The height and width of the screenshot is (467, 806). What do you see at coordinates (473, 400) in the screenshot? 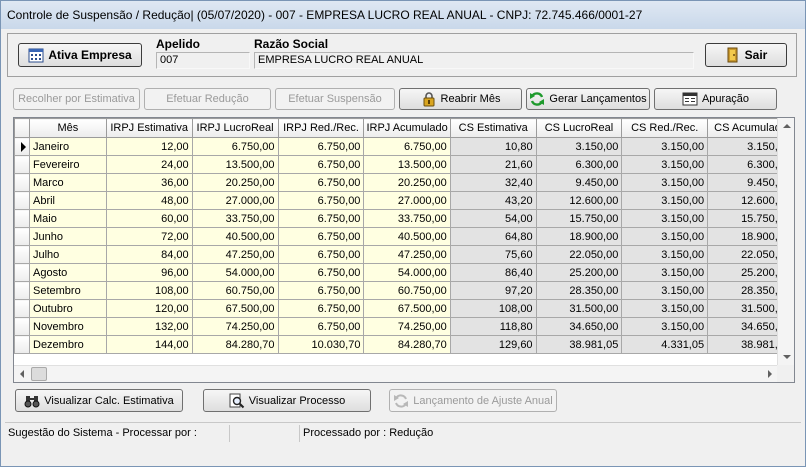
I see `lancamento-ajuste-anual-button: Lançamento de Ajuste Anual` at bounding box center [473, 400].